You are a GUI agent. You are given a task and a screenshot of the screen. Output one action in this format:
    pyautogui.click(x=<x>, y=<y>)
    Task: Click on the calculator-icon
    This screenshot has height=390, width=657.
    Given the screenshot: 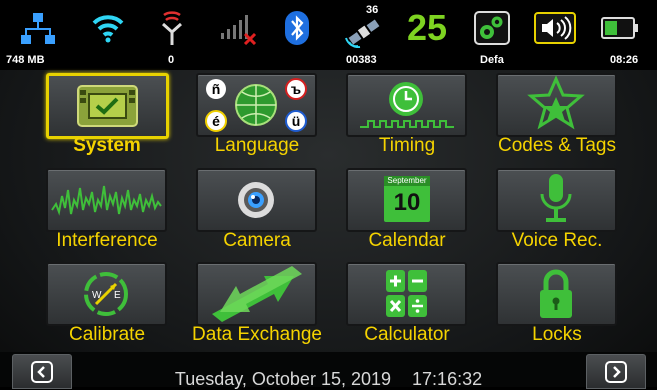 What is the action you would take?
    pyautogui.click(x=406, y=293)
    